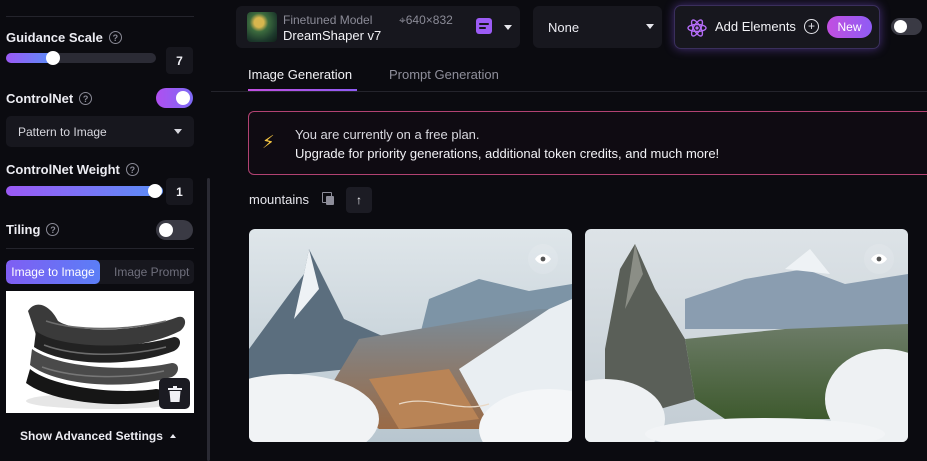 The image size is (927, 461). I want to click on sidebar-scrollbar, so click(208, 319).